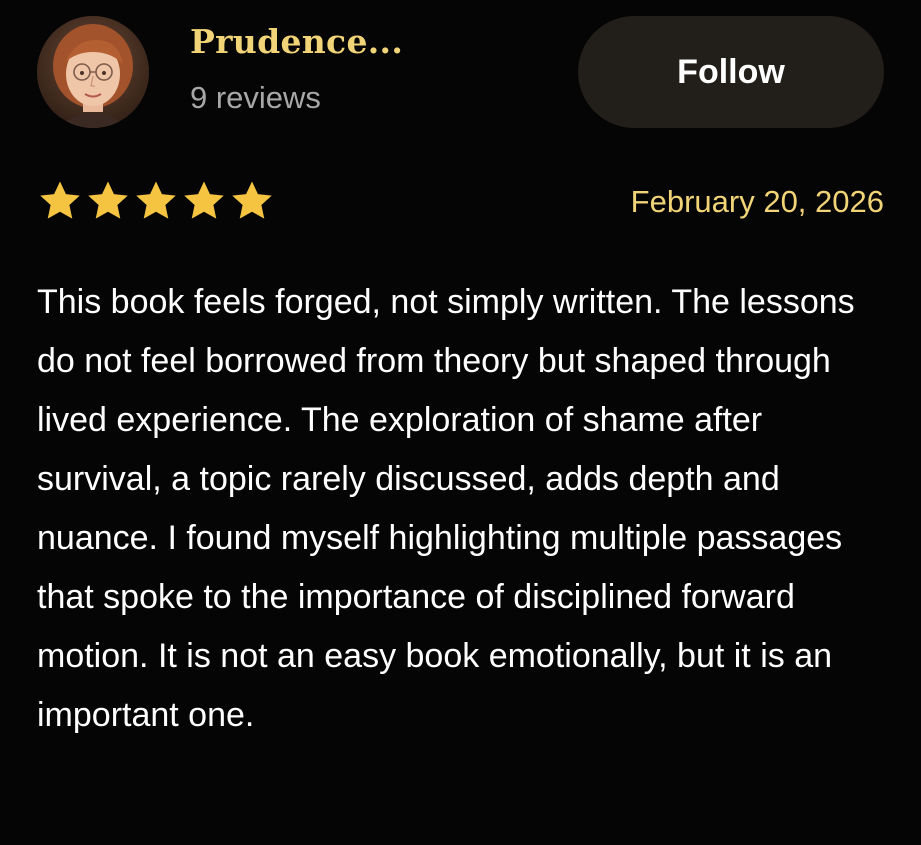 This screenshot has width=921, height=845. I want to click on avatar-image, so click(93, 72).